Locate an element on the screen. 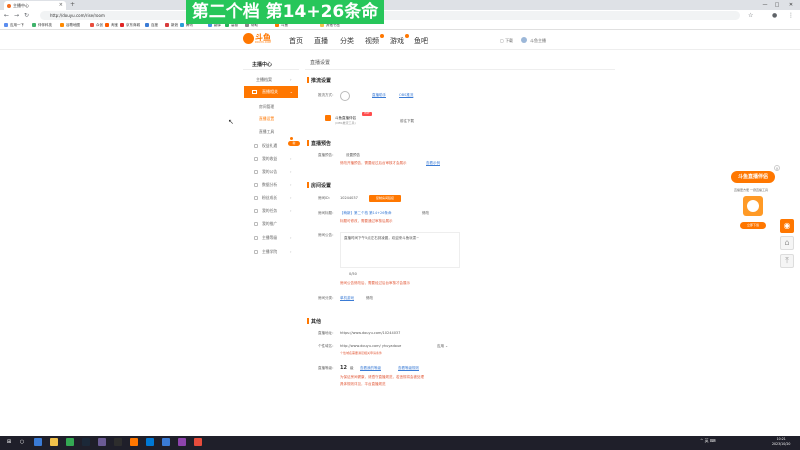 The width and height of the screenshot is (800, 450). download-link: ▢ 下载 is located at coordinates (506, 41).